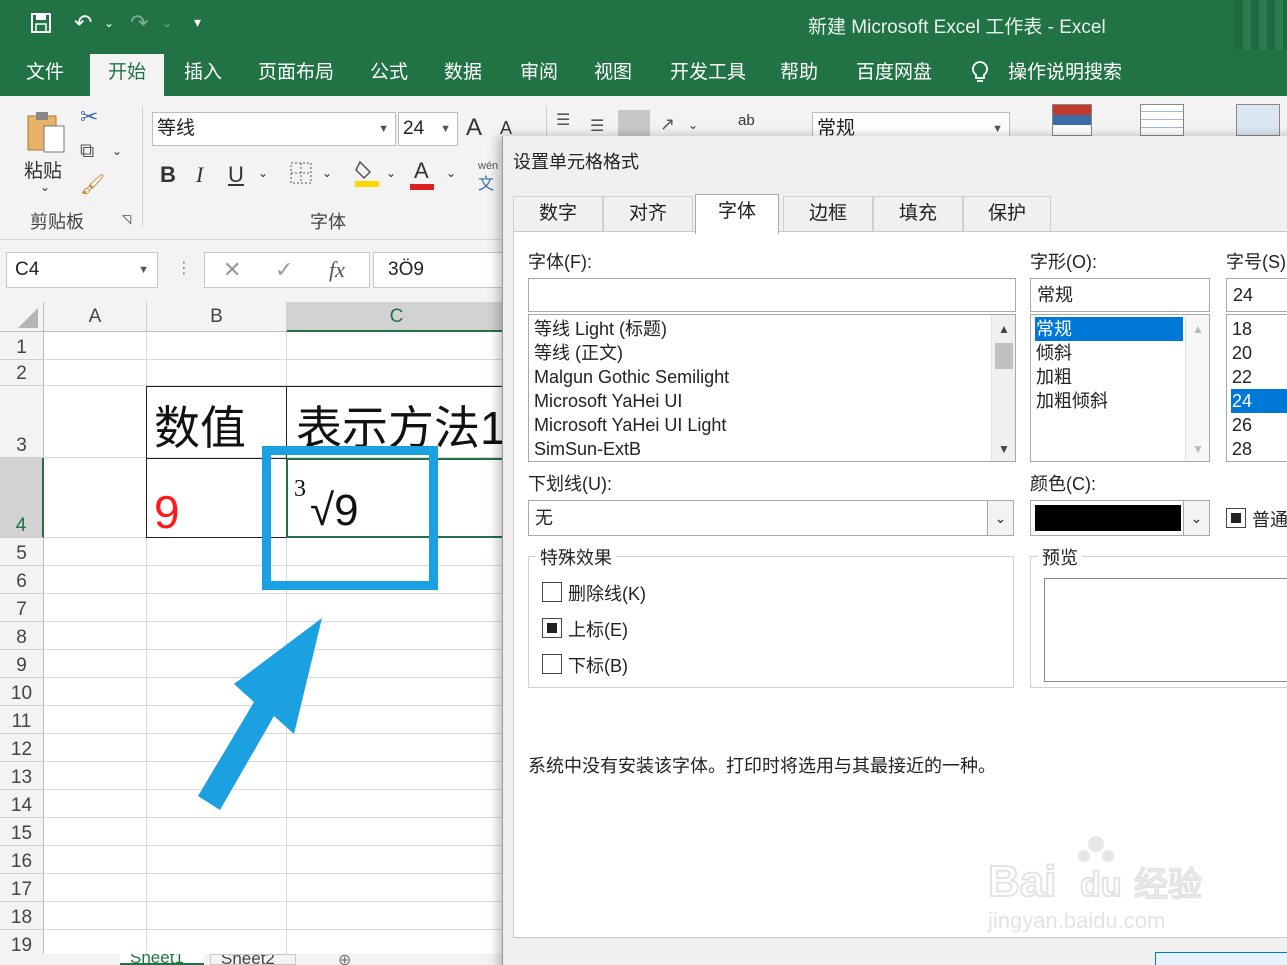 The width and height of the screenshot is (1287, 965). What do you see at coordinates (22, 346) in the screenshot?
I see `row-header-1: 1` at bounding box center [22, 346].